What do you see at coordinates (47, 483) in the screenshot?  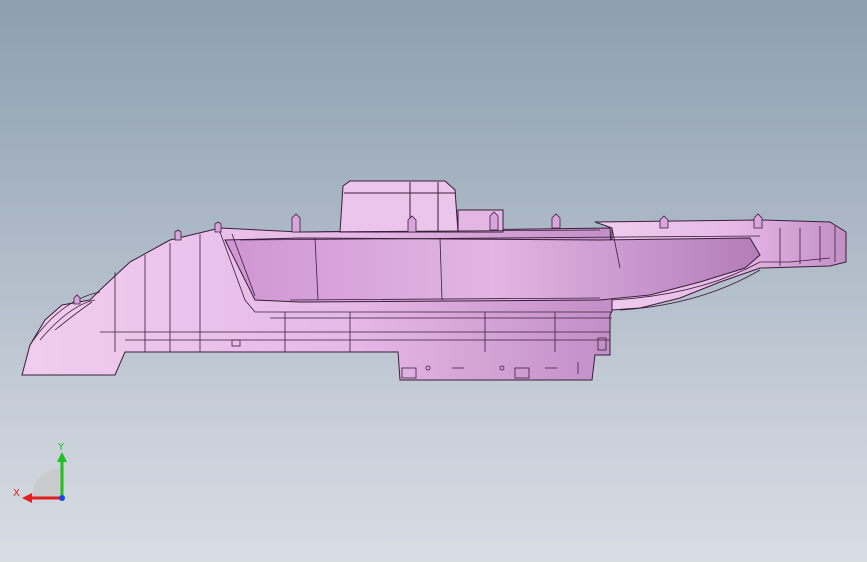 I see `triad-quadrant` at bounding box center [47, 483].